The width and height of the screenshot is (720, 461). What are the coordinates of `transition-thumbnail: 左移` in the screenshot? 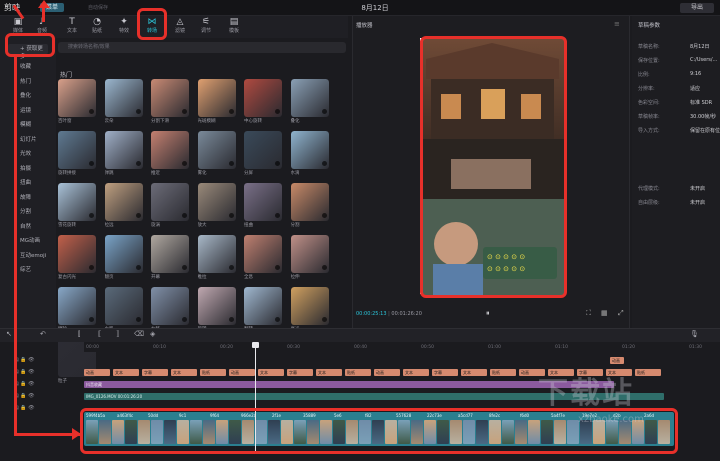 It's located at (123, 309).